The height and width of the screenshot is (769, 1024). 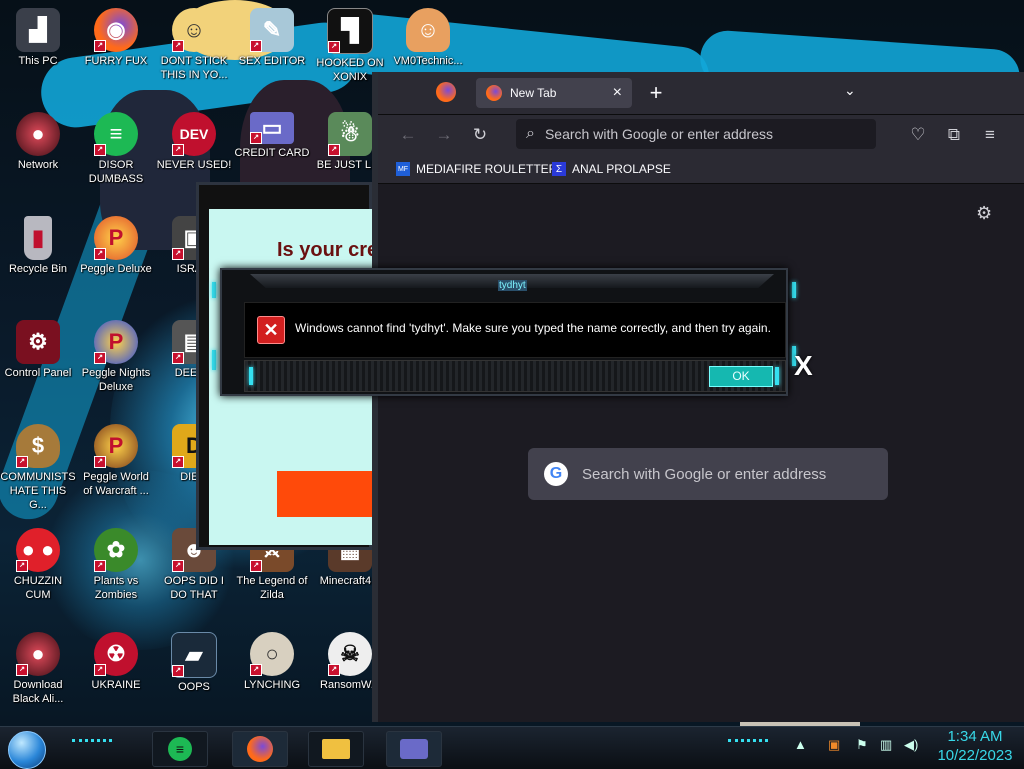 What do you see at coordinates (975, 746) in the screenshot?
I see `taskbar-clock: 1:34 AM 10/22/2023` at bounding box center [975, 746].